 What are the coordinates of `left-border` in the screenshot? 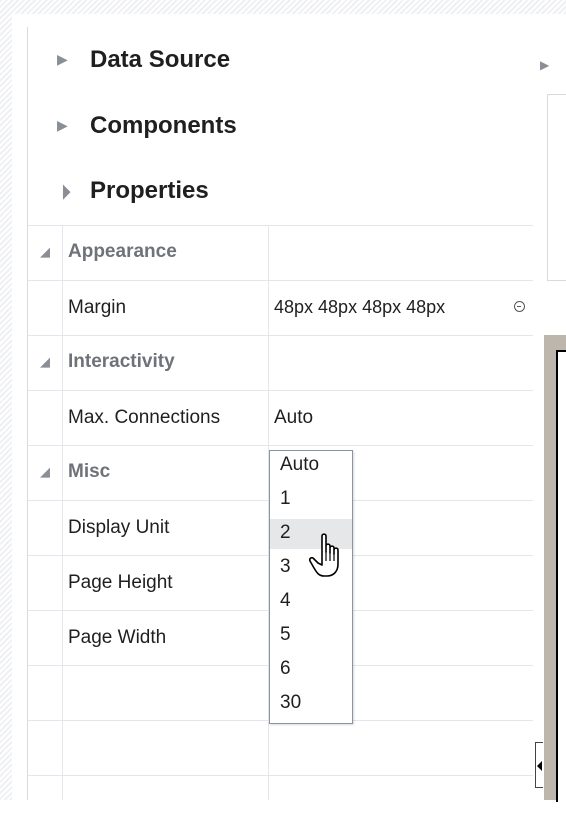 It's located at (6, 400).